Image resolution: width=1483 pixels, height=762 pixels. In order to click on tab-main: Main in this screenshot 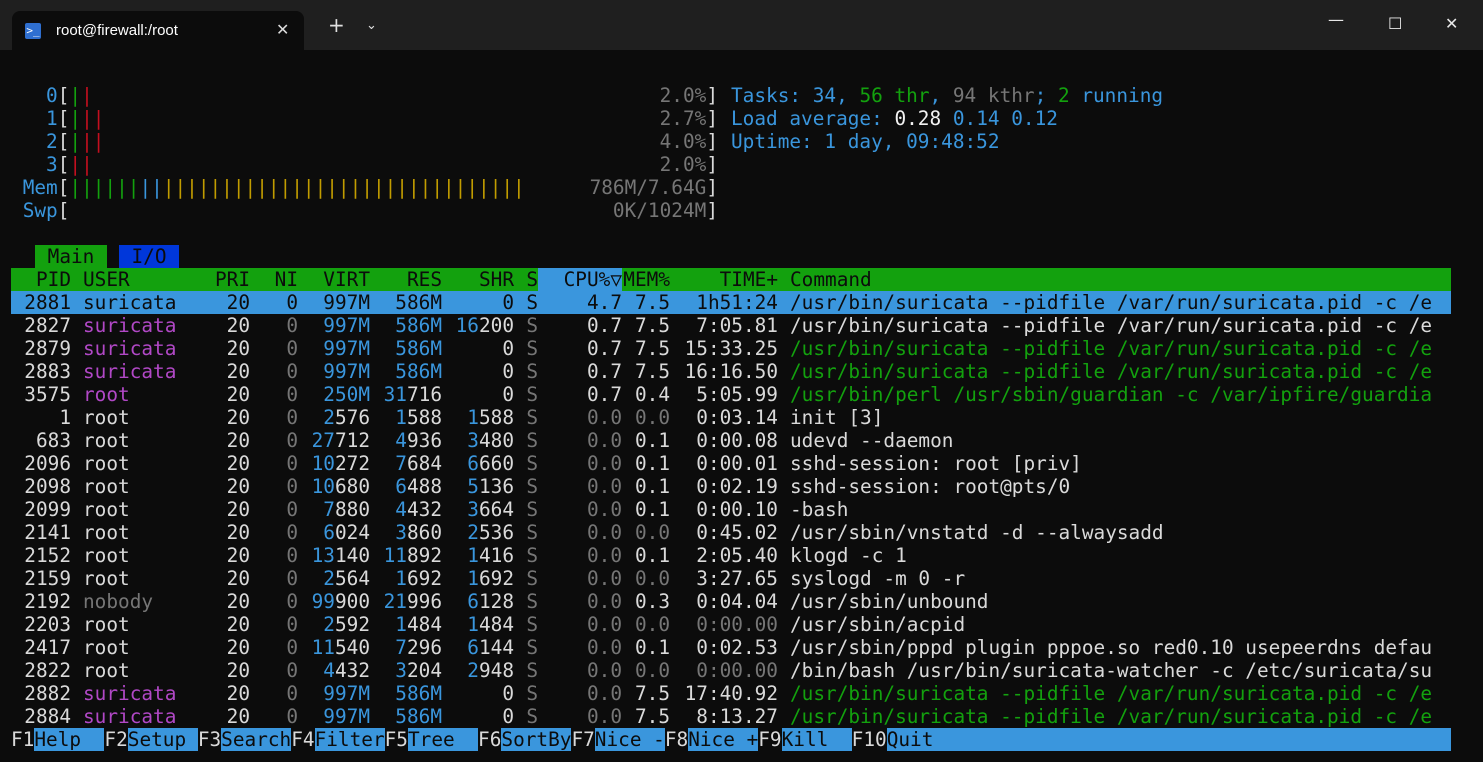, I will do `click(71, 256)`.